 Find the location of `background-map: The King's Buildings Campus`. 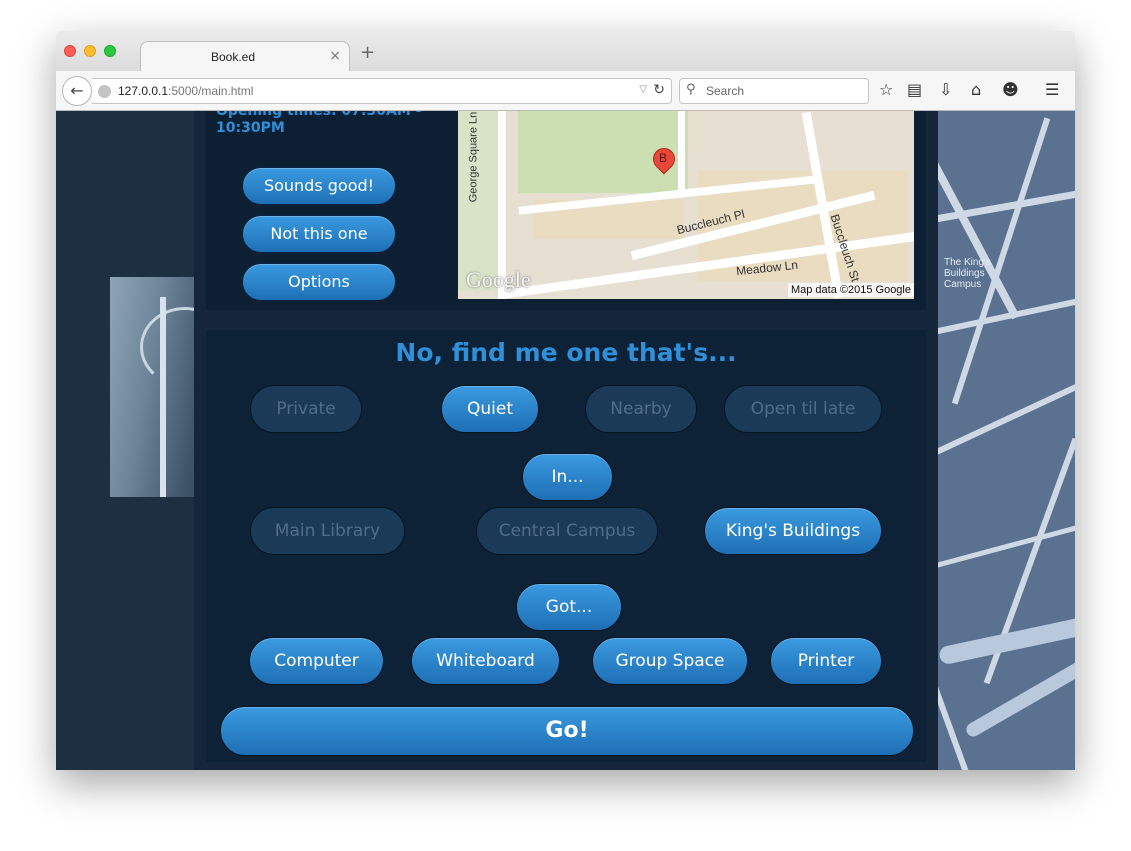

background-map: The King's Buildings Campus is located at coordinates (1006, 440).